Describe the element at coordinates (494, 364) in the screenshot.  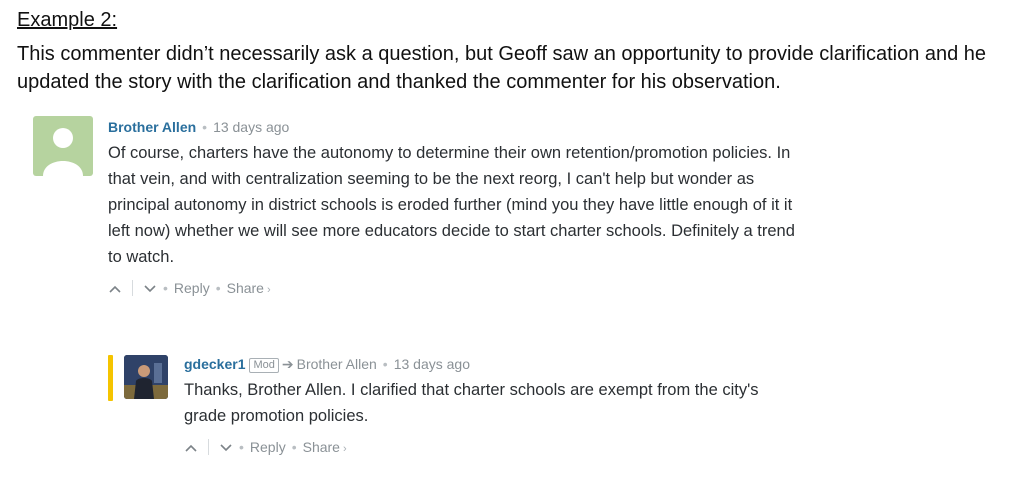
I see `comment-meta: gdecker1 Mod ➔ Brother Allen • 13 days ago` at that location.